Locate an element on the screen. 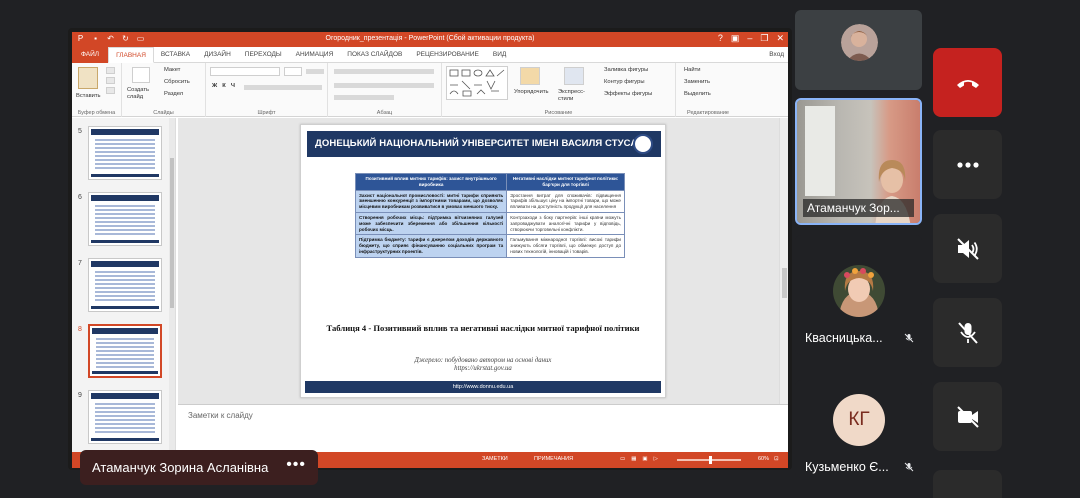 This screenshot has height=498, width=1080. font-size-buttons is located at coordinates (315, 71).